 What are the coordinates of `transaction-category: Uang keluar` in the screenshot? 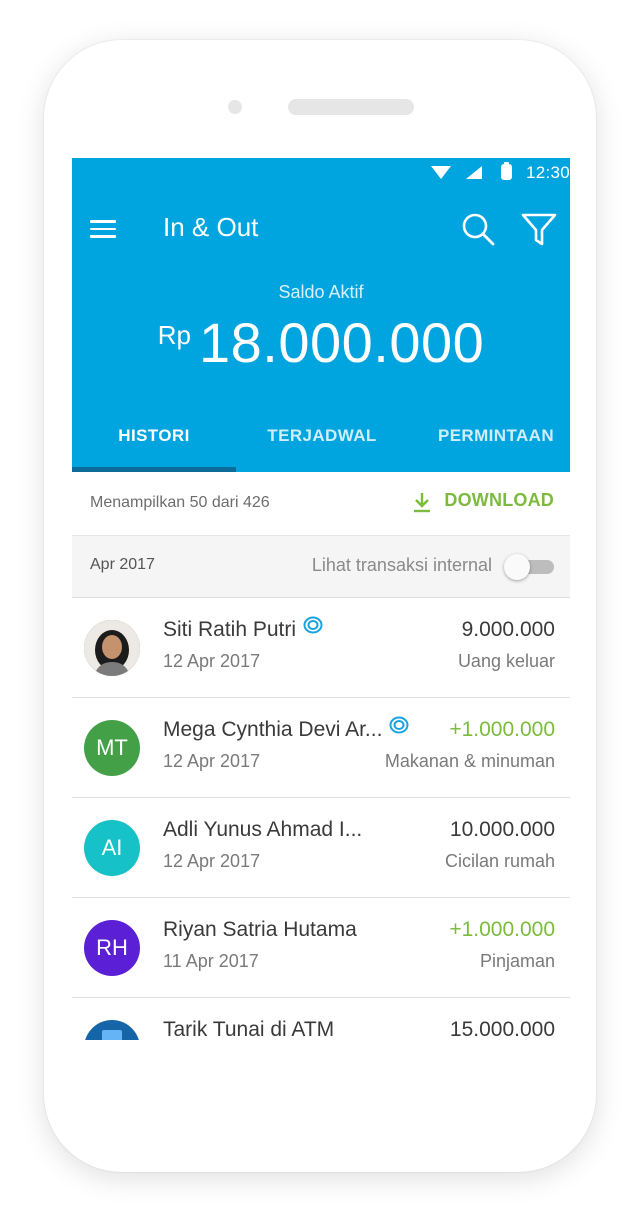 It's located at (506, 661).